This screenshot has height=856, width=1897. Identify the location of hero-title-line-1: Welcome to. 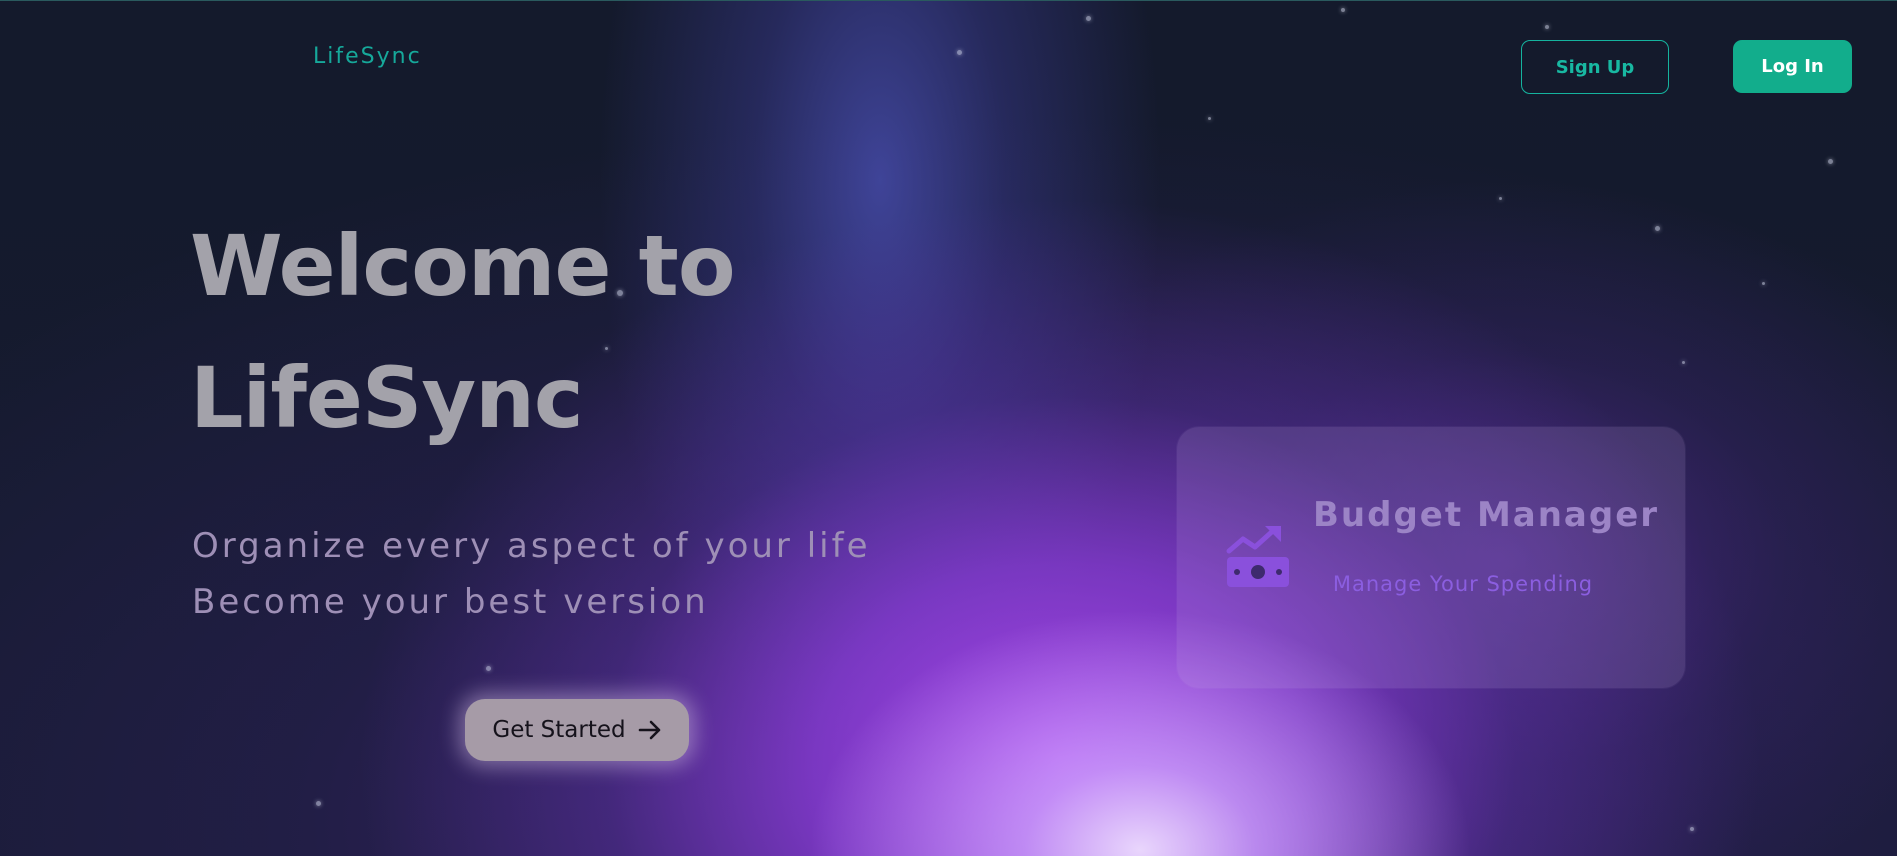
(463, 266).